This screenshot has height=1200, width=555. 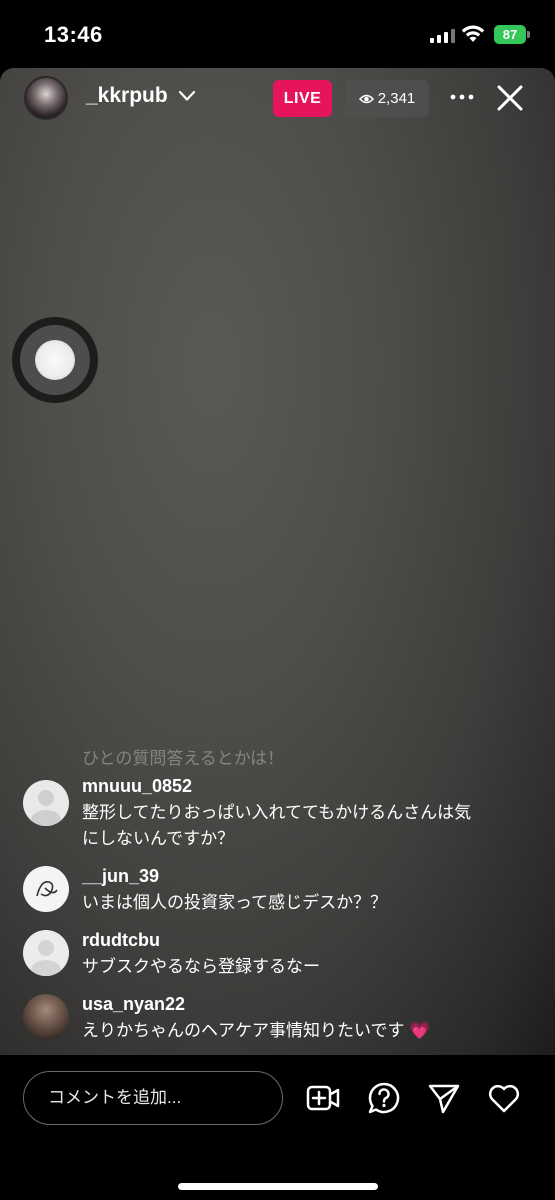 What do you see at coordinates (442, 35) in the screenshot?
I see `cellular-signal-icon` at bounding box center [442, 35].